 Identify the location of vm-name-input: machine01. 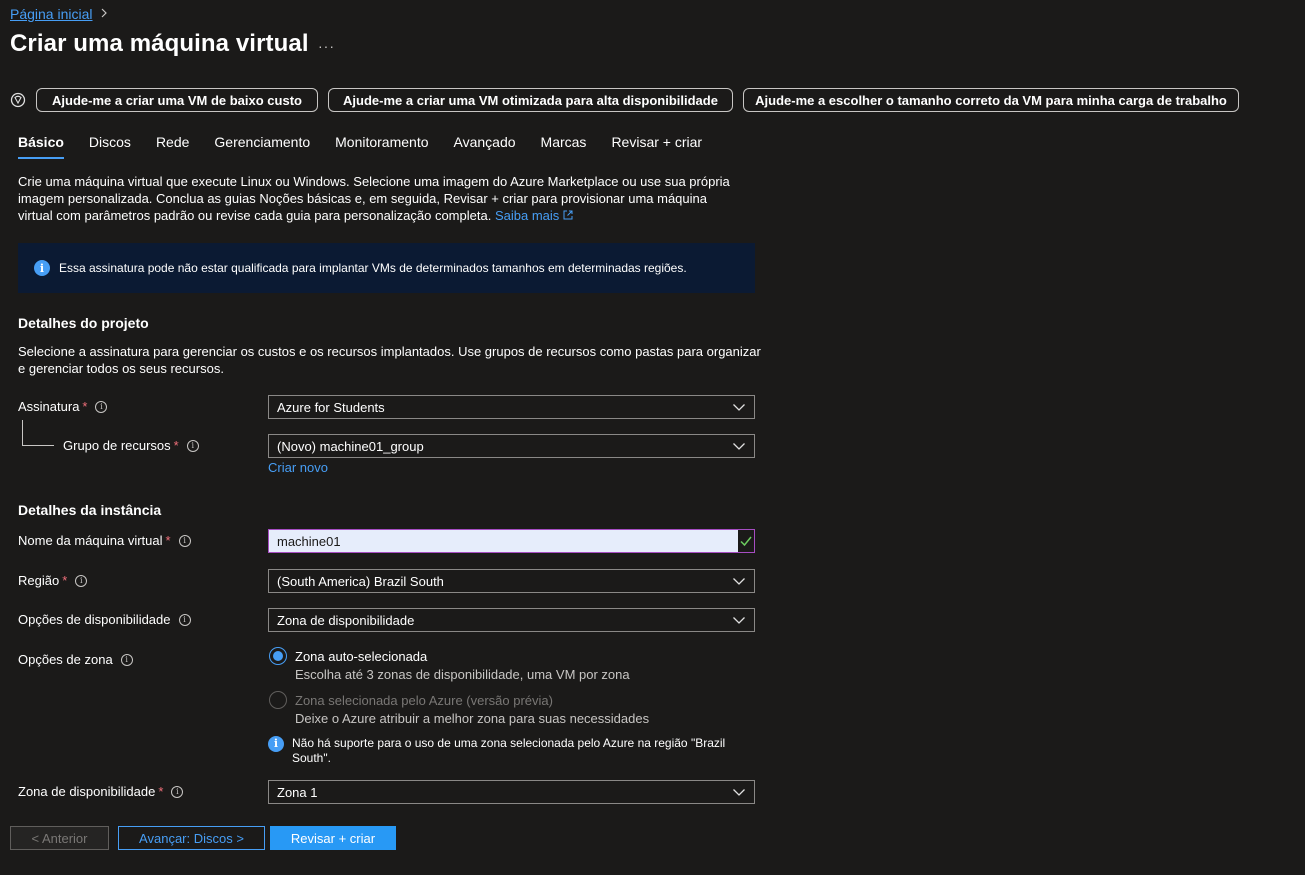
(511, 541).